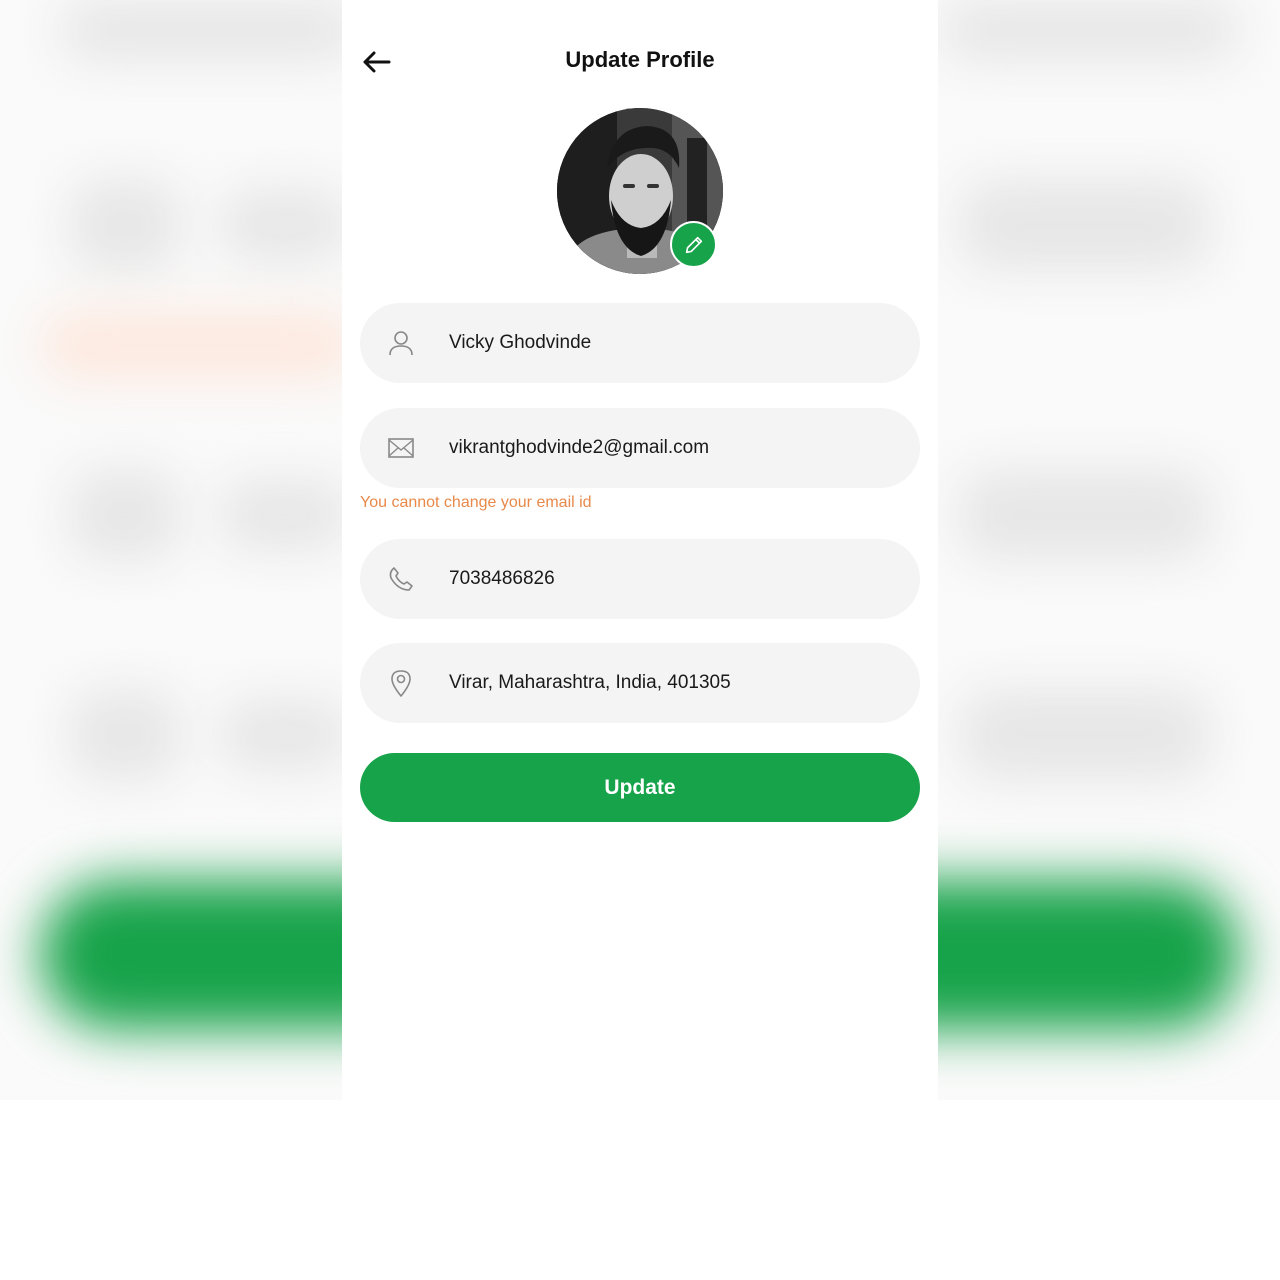  Describe the element at coordinates (401, 683) in the screenshot. I see `location-pin-icon` at that location.